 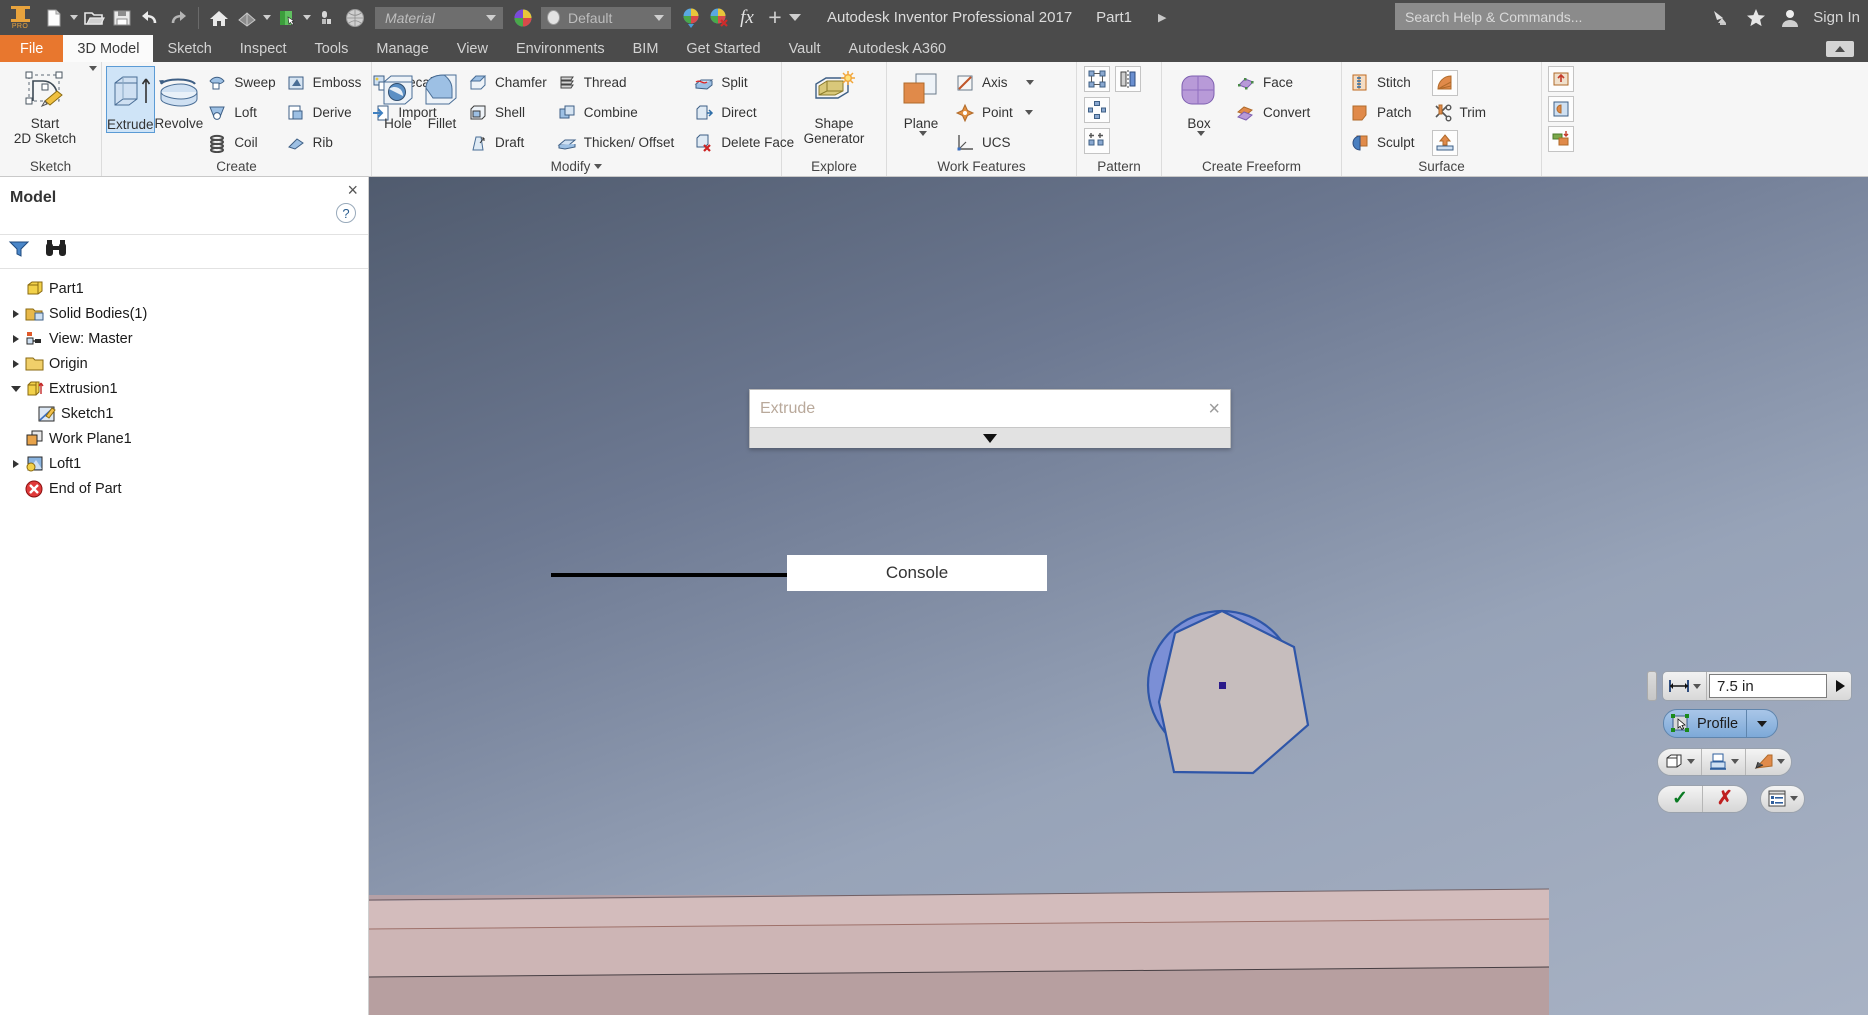 I want to click on distance-next-button, so click(x=1840, y=686).